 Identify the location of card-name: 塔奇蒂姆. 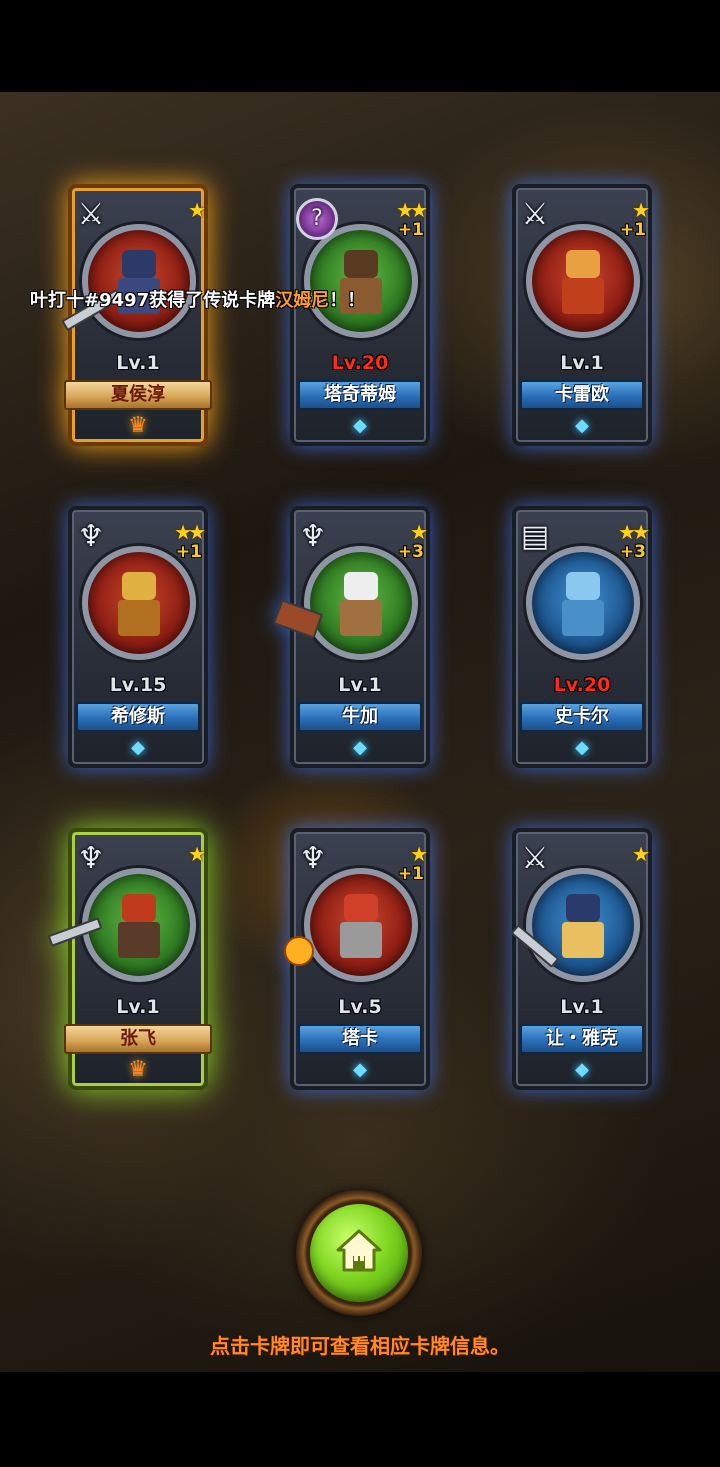
(360, 395).